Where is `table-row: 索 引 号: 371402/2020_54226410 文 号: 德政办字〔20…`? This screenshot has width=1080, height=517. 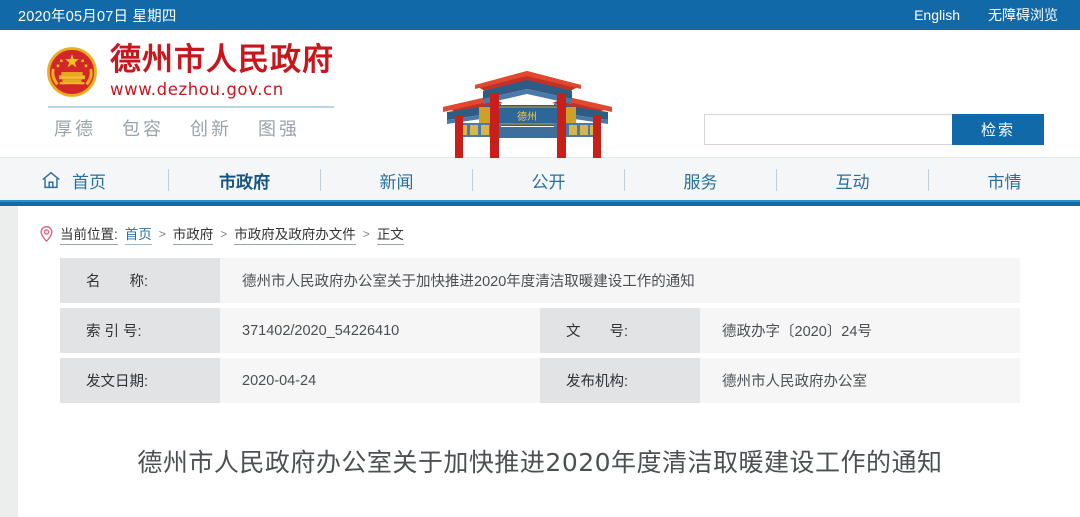
table-row: 索 引 号: 371402/2020_54226410 文 号: 德政办字〔20… is located at coordinates (540, 330).